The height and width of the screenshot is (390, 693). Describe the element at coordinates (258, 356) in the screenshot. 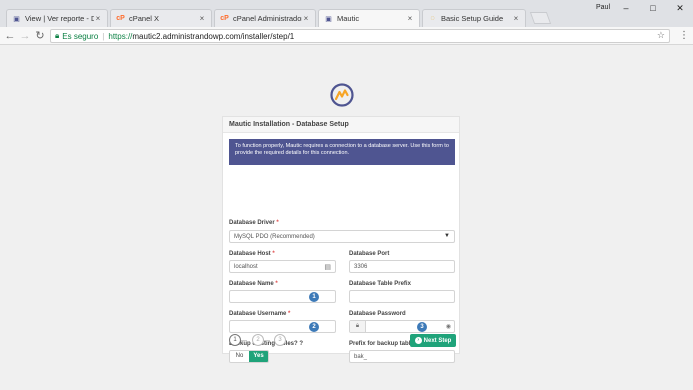

I see `backup-yes-option: Yes` at that location.